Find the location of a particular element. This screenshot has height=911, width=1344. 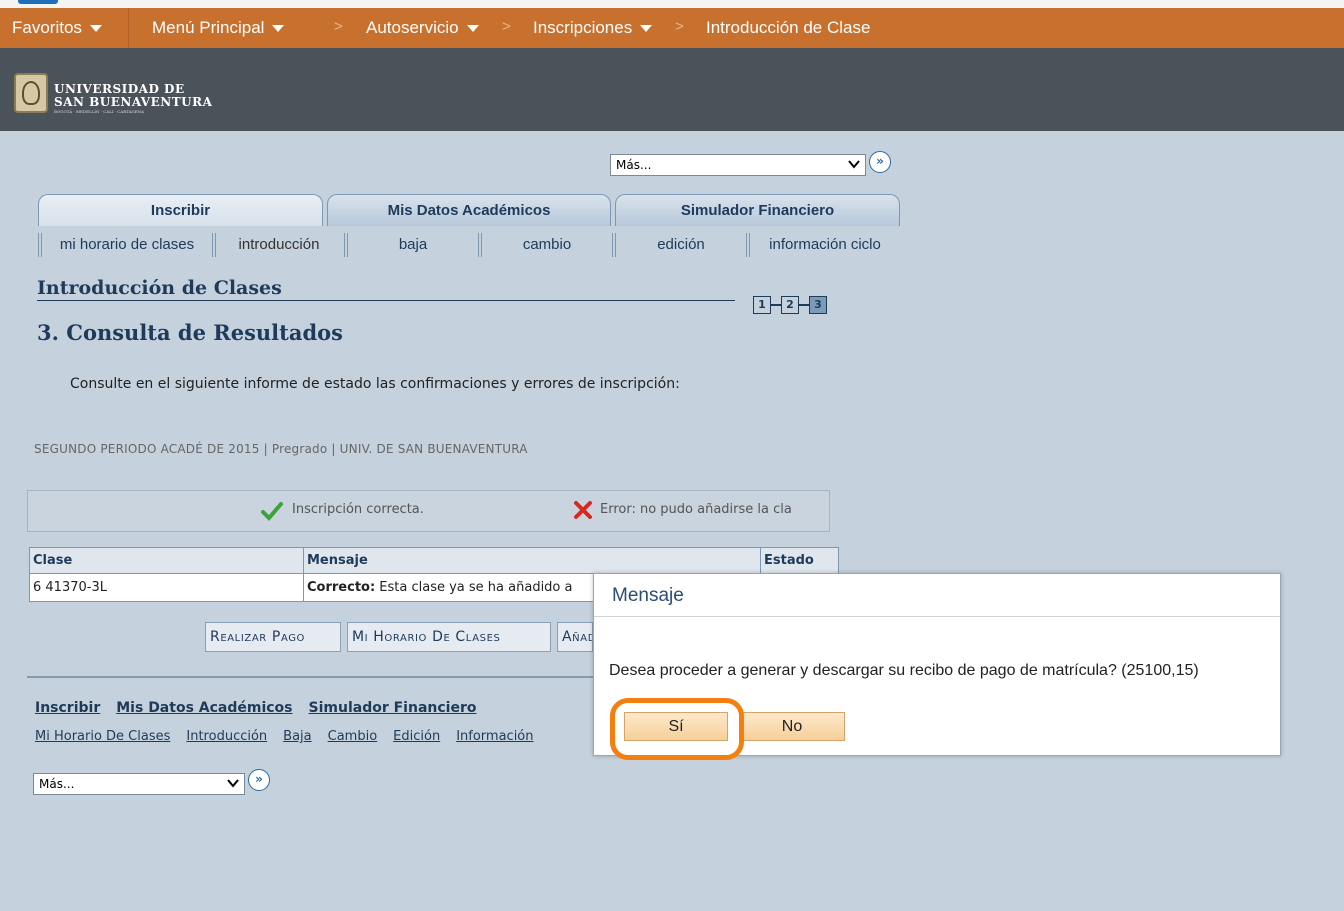

link-simulador-financiero: Simulador Financiero is located at coordinates (393, 708).